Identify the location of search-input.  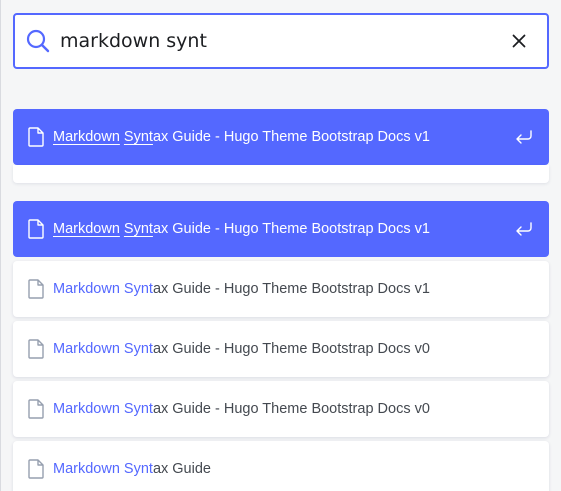
(281, 41).